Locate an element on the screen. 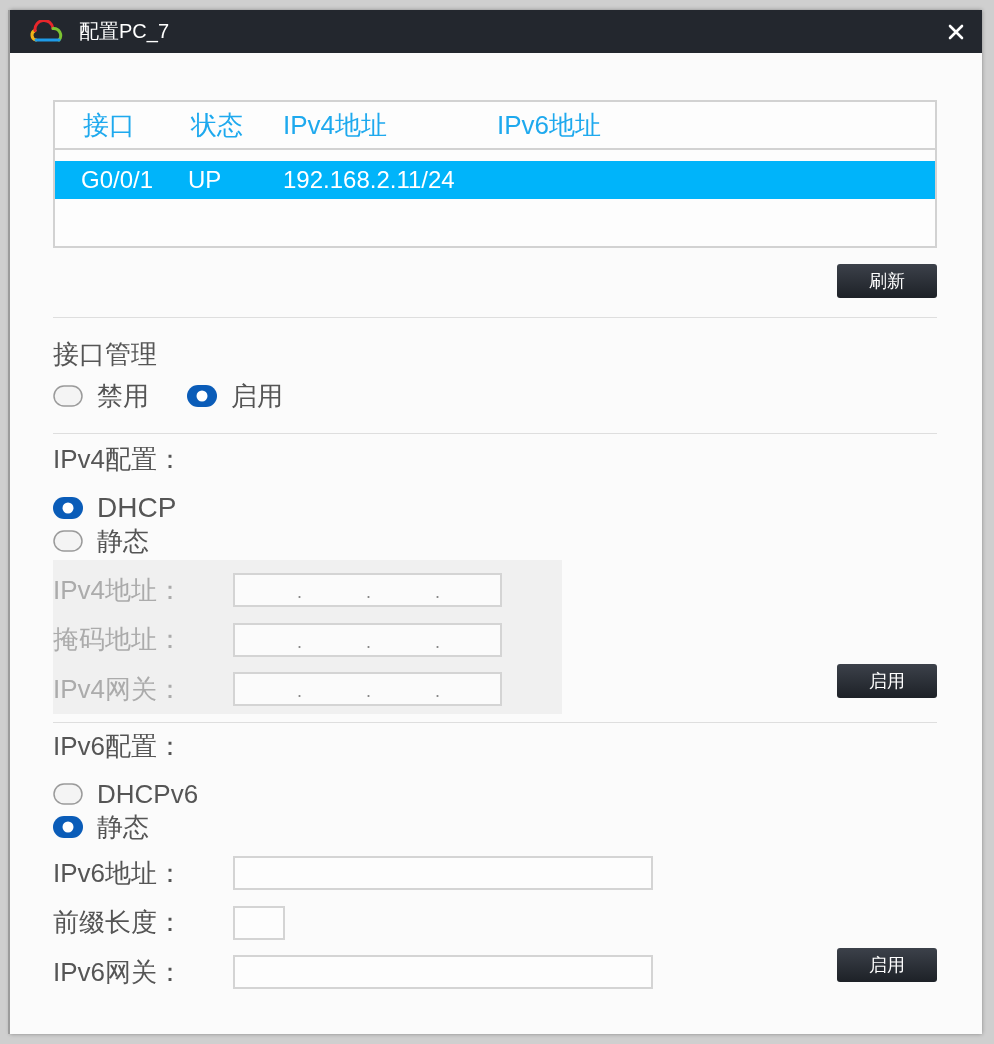 This screenshot has width=994, height=1044. column-header: IPv4地址 is located at coordinates (336, 125).